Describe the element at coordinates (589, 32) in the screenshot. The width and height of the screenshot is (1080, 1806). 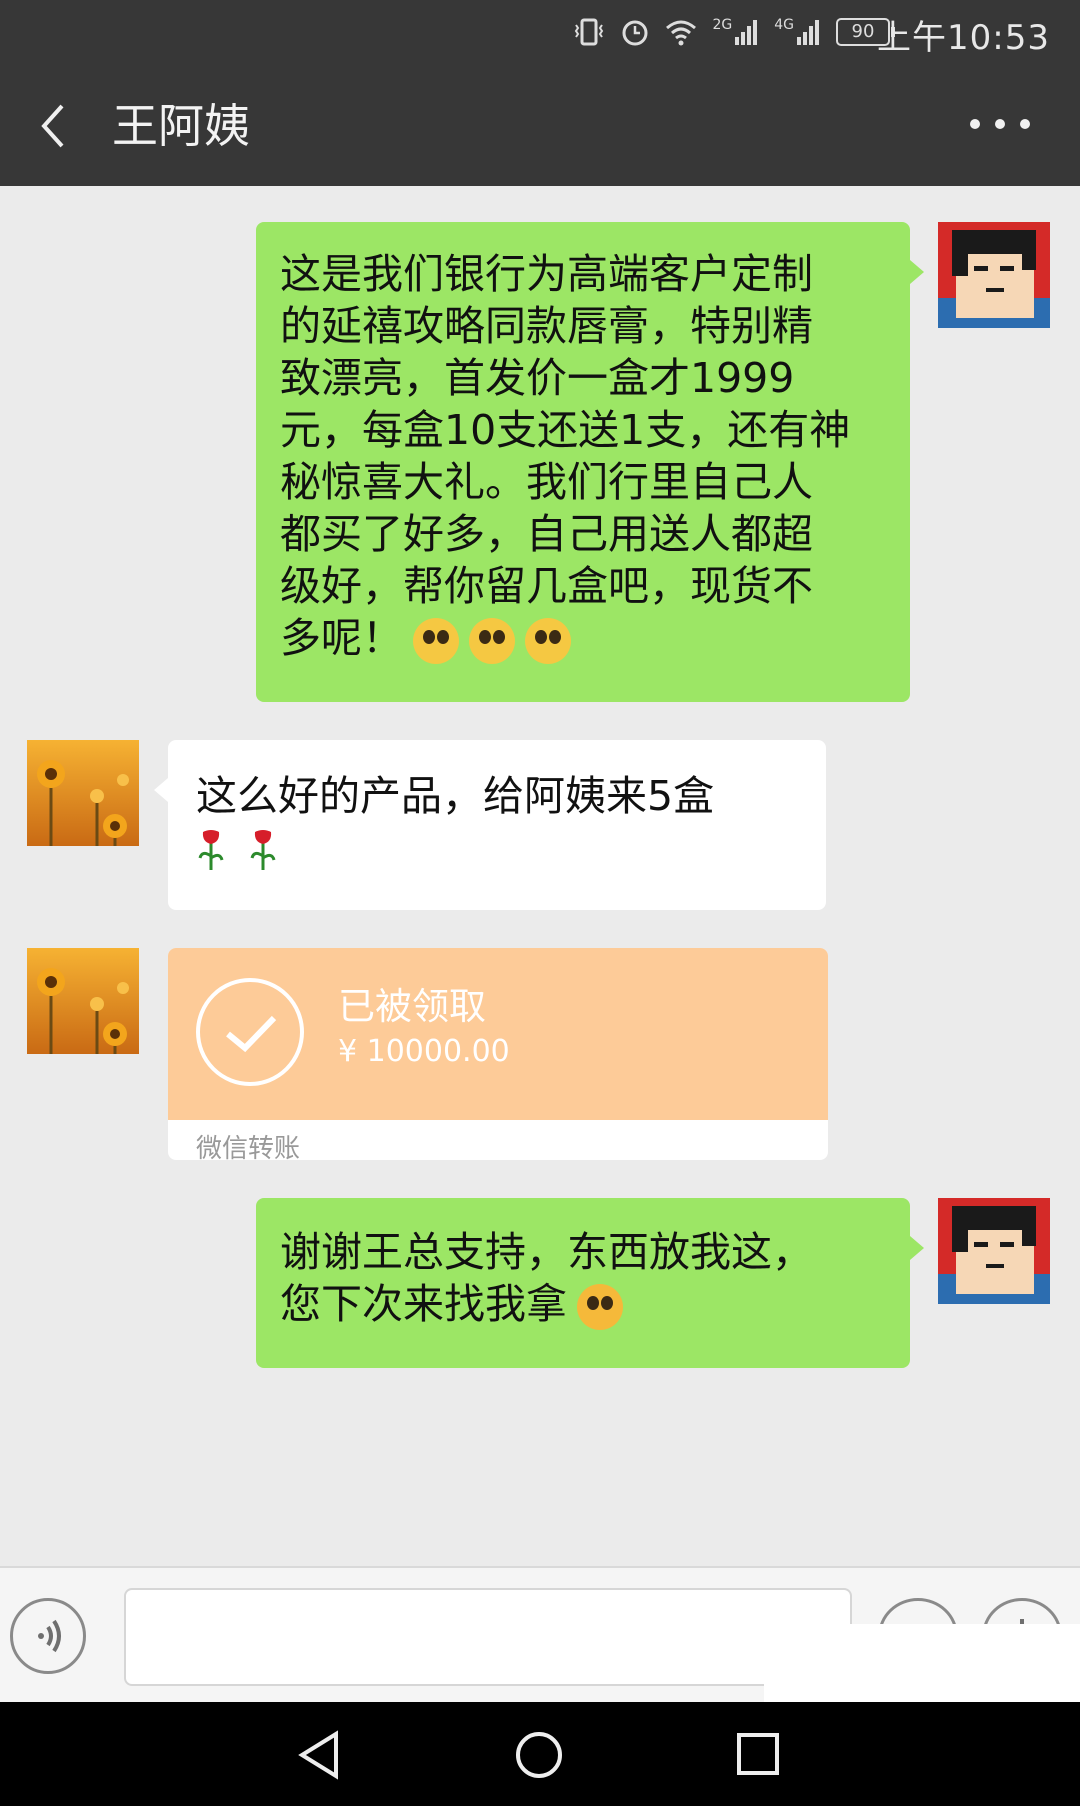
I see `vibrate-icon` at that location.